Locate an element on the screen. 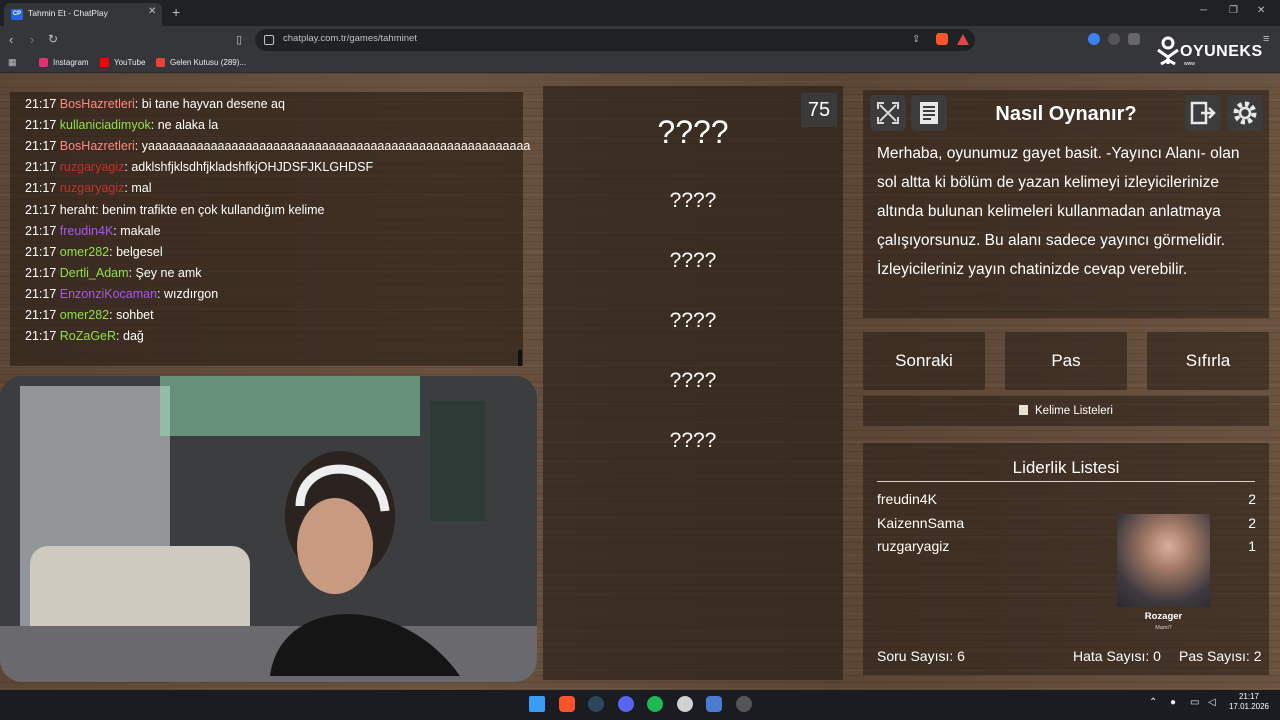  back-icon: ‹ is located at coordinates (11, 39).